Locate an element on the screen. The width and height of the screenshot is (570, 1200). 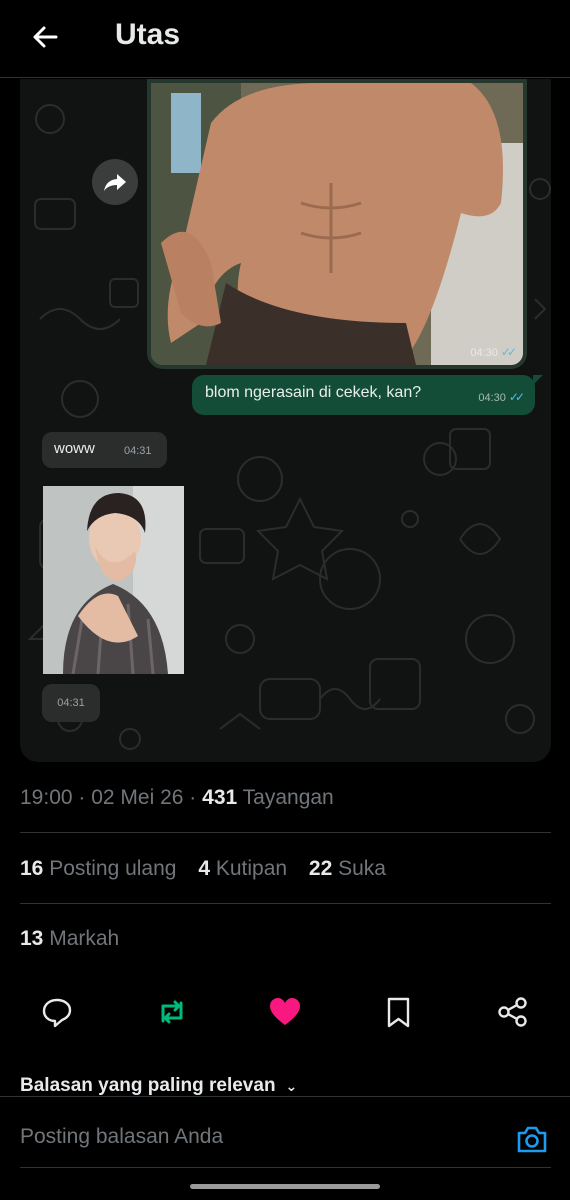
reply-icon is located at coordinates (57, 1013).